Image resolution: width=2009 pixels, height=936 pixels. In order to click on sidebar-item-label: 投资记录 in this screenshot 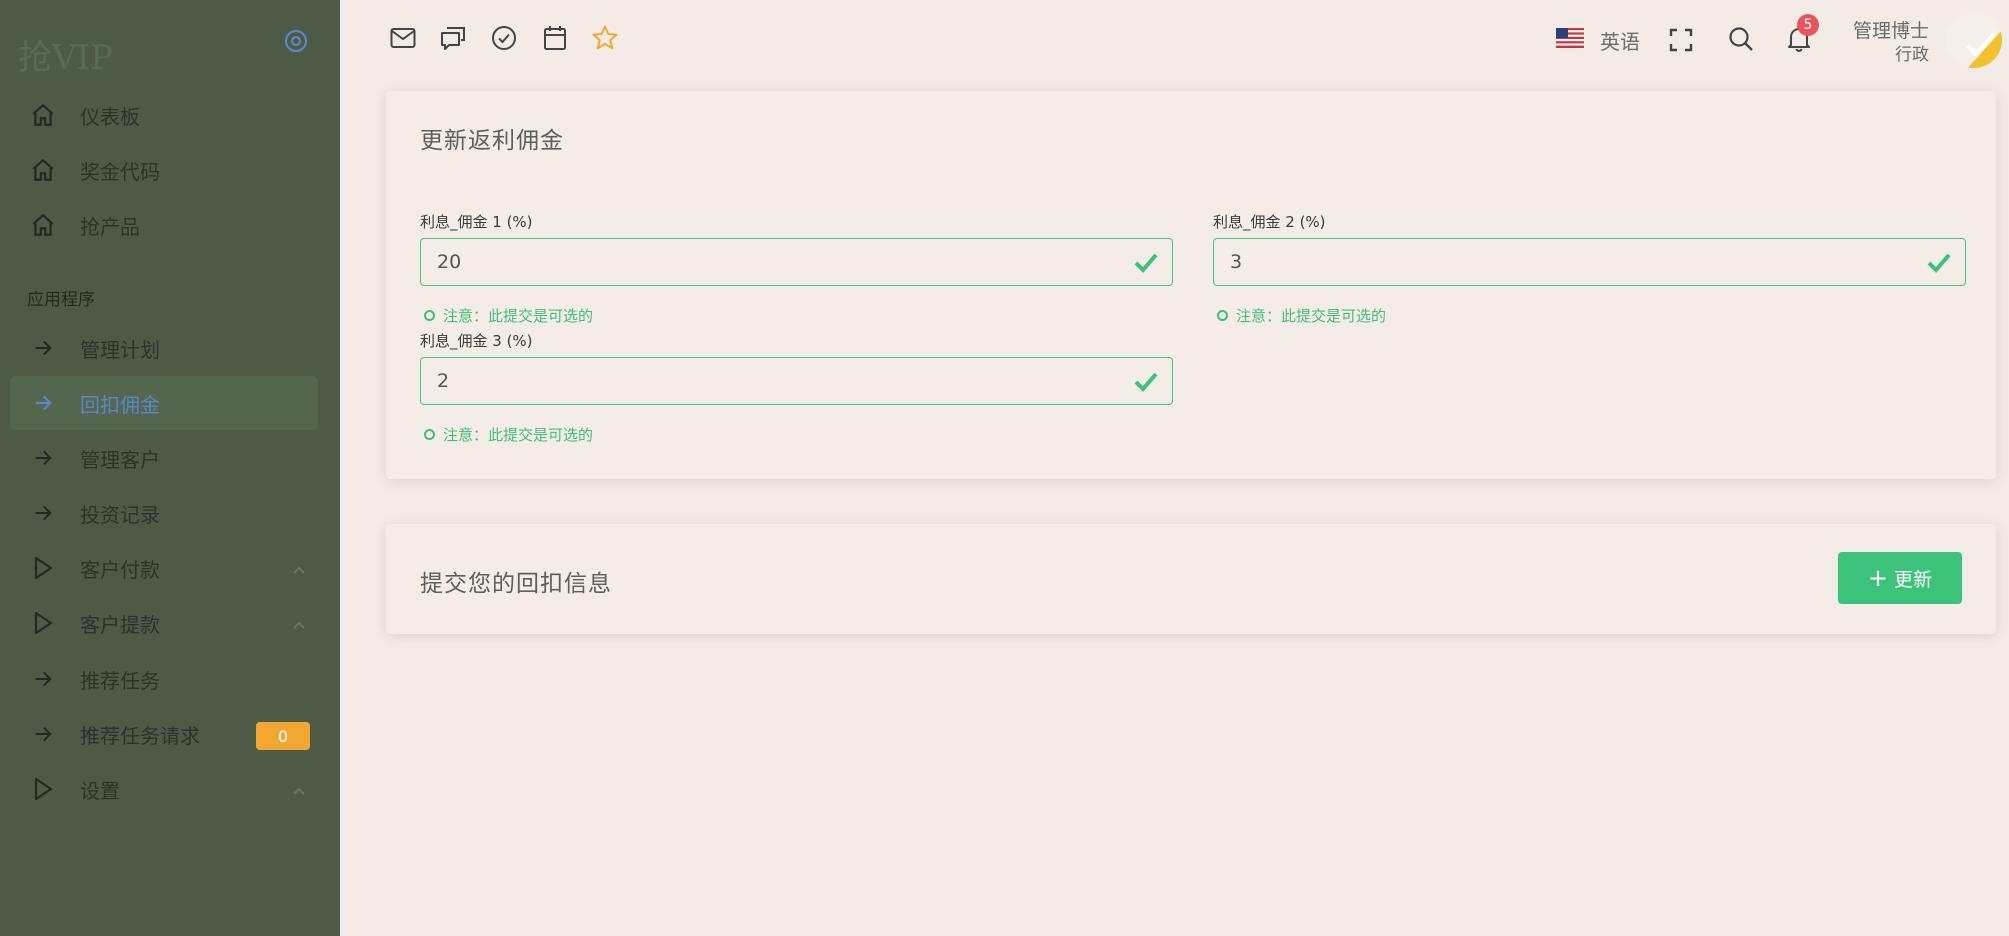, I will do `click(120, 514)`.